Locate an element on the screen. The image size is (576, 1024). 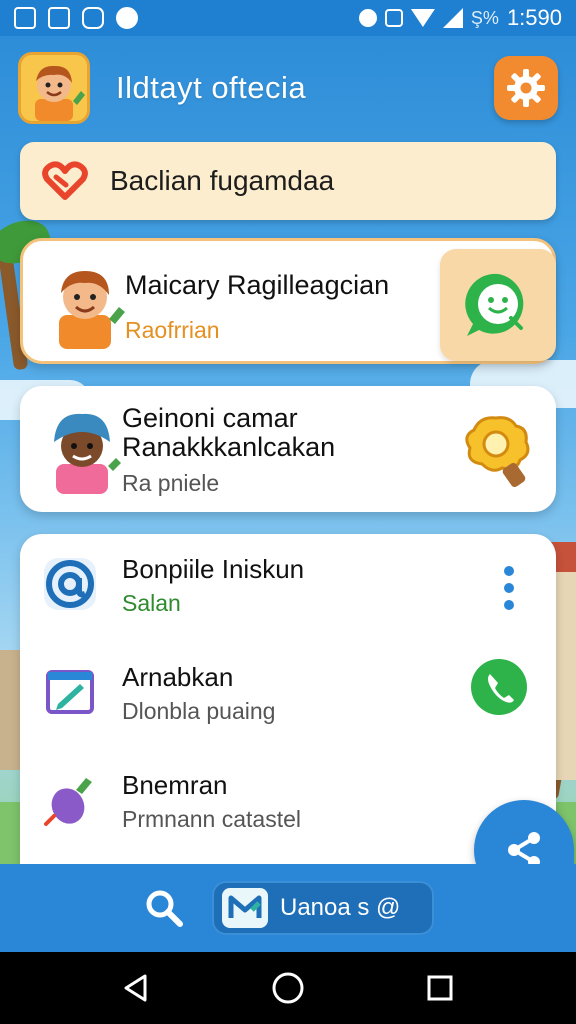
home-icon is located at coordinates (288, 988).